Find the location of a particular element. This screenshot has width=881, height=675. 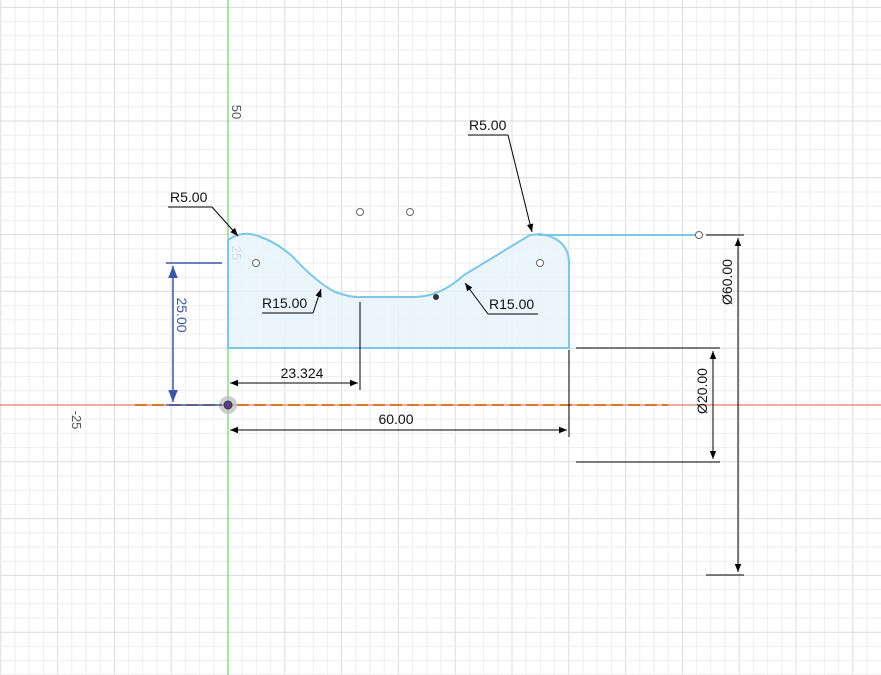

dimension-overall-length-label: 60.00 is located at coordinates (395, 419).